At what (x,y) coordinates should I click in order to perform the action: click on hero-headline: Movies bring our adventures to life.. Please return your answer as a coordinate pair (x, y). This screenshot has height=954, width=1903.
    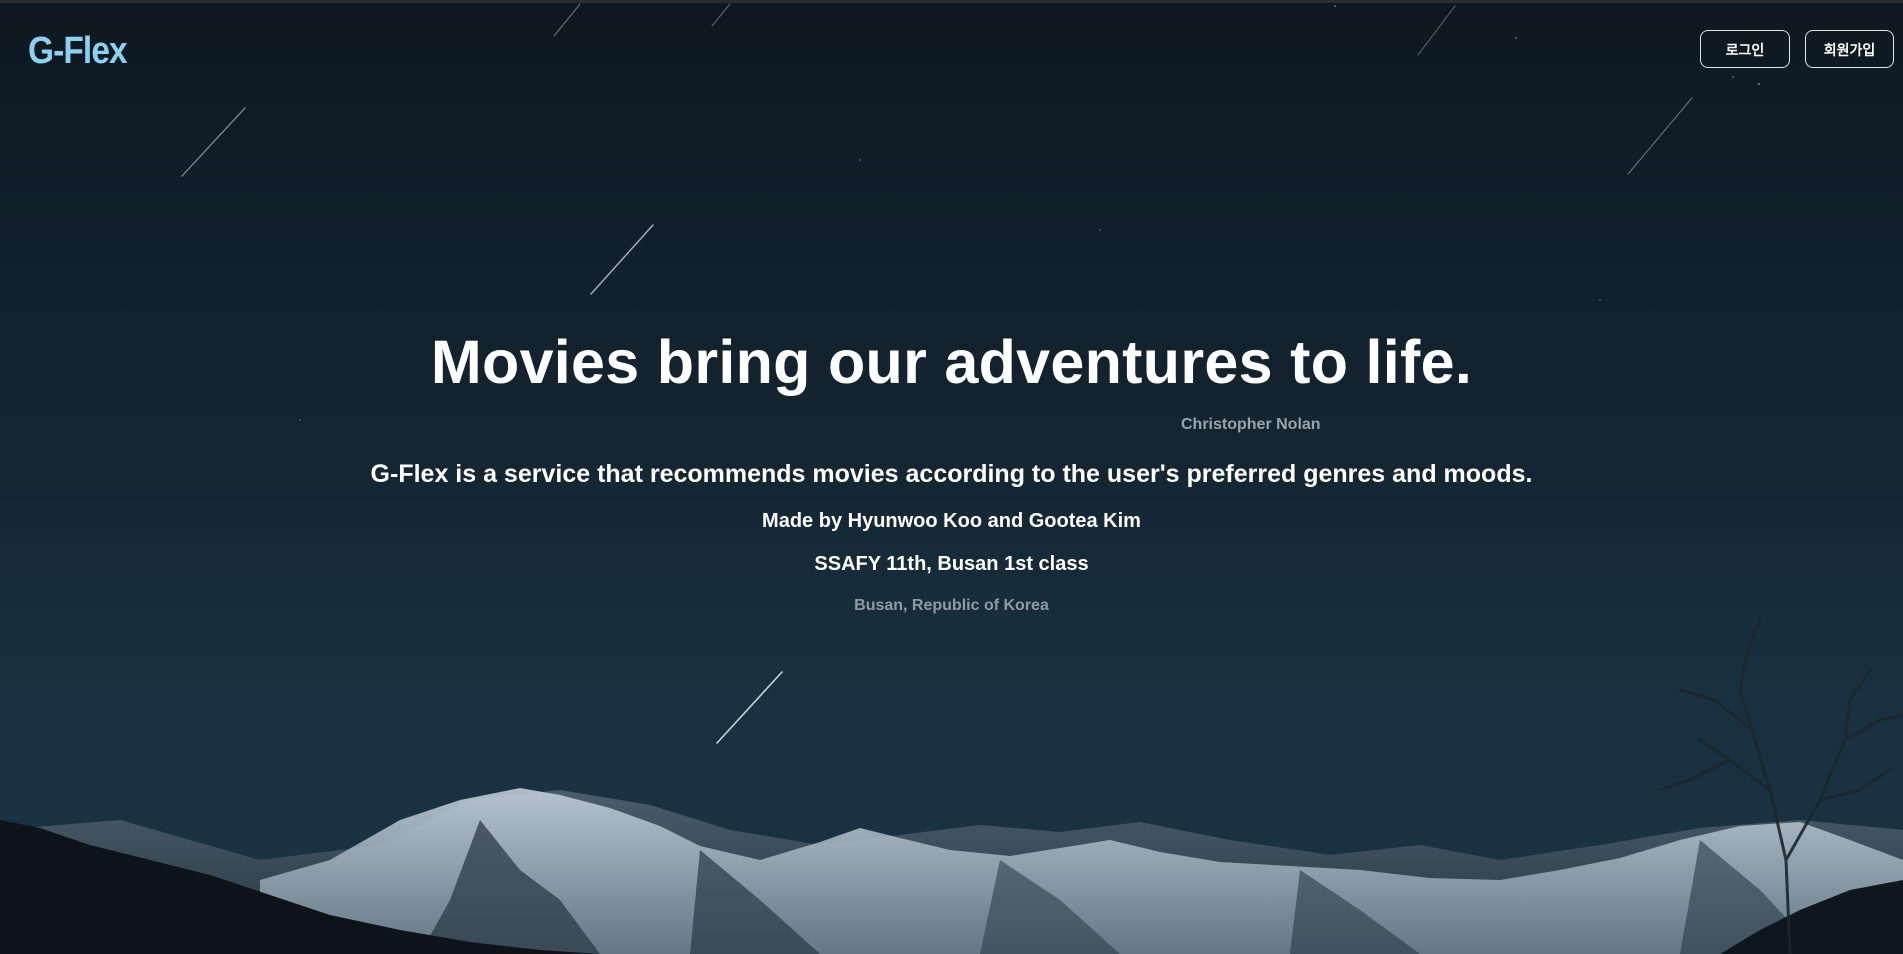
    Looking at the image, I should click on (951, 362).